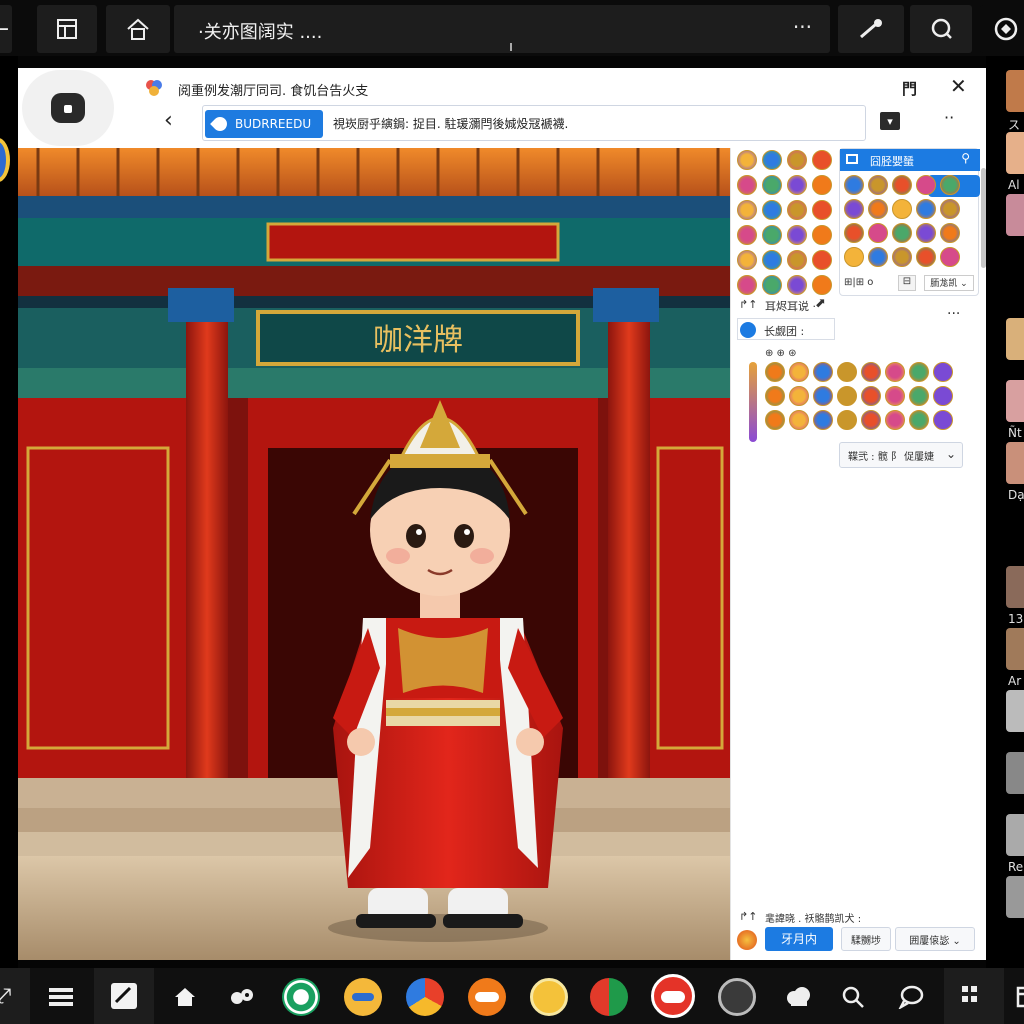  Describe the element at coordinates (953, 314) in the screenshot. I see `row1-more-icon: ···` at that location.